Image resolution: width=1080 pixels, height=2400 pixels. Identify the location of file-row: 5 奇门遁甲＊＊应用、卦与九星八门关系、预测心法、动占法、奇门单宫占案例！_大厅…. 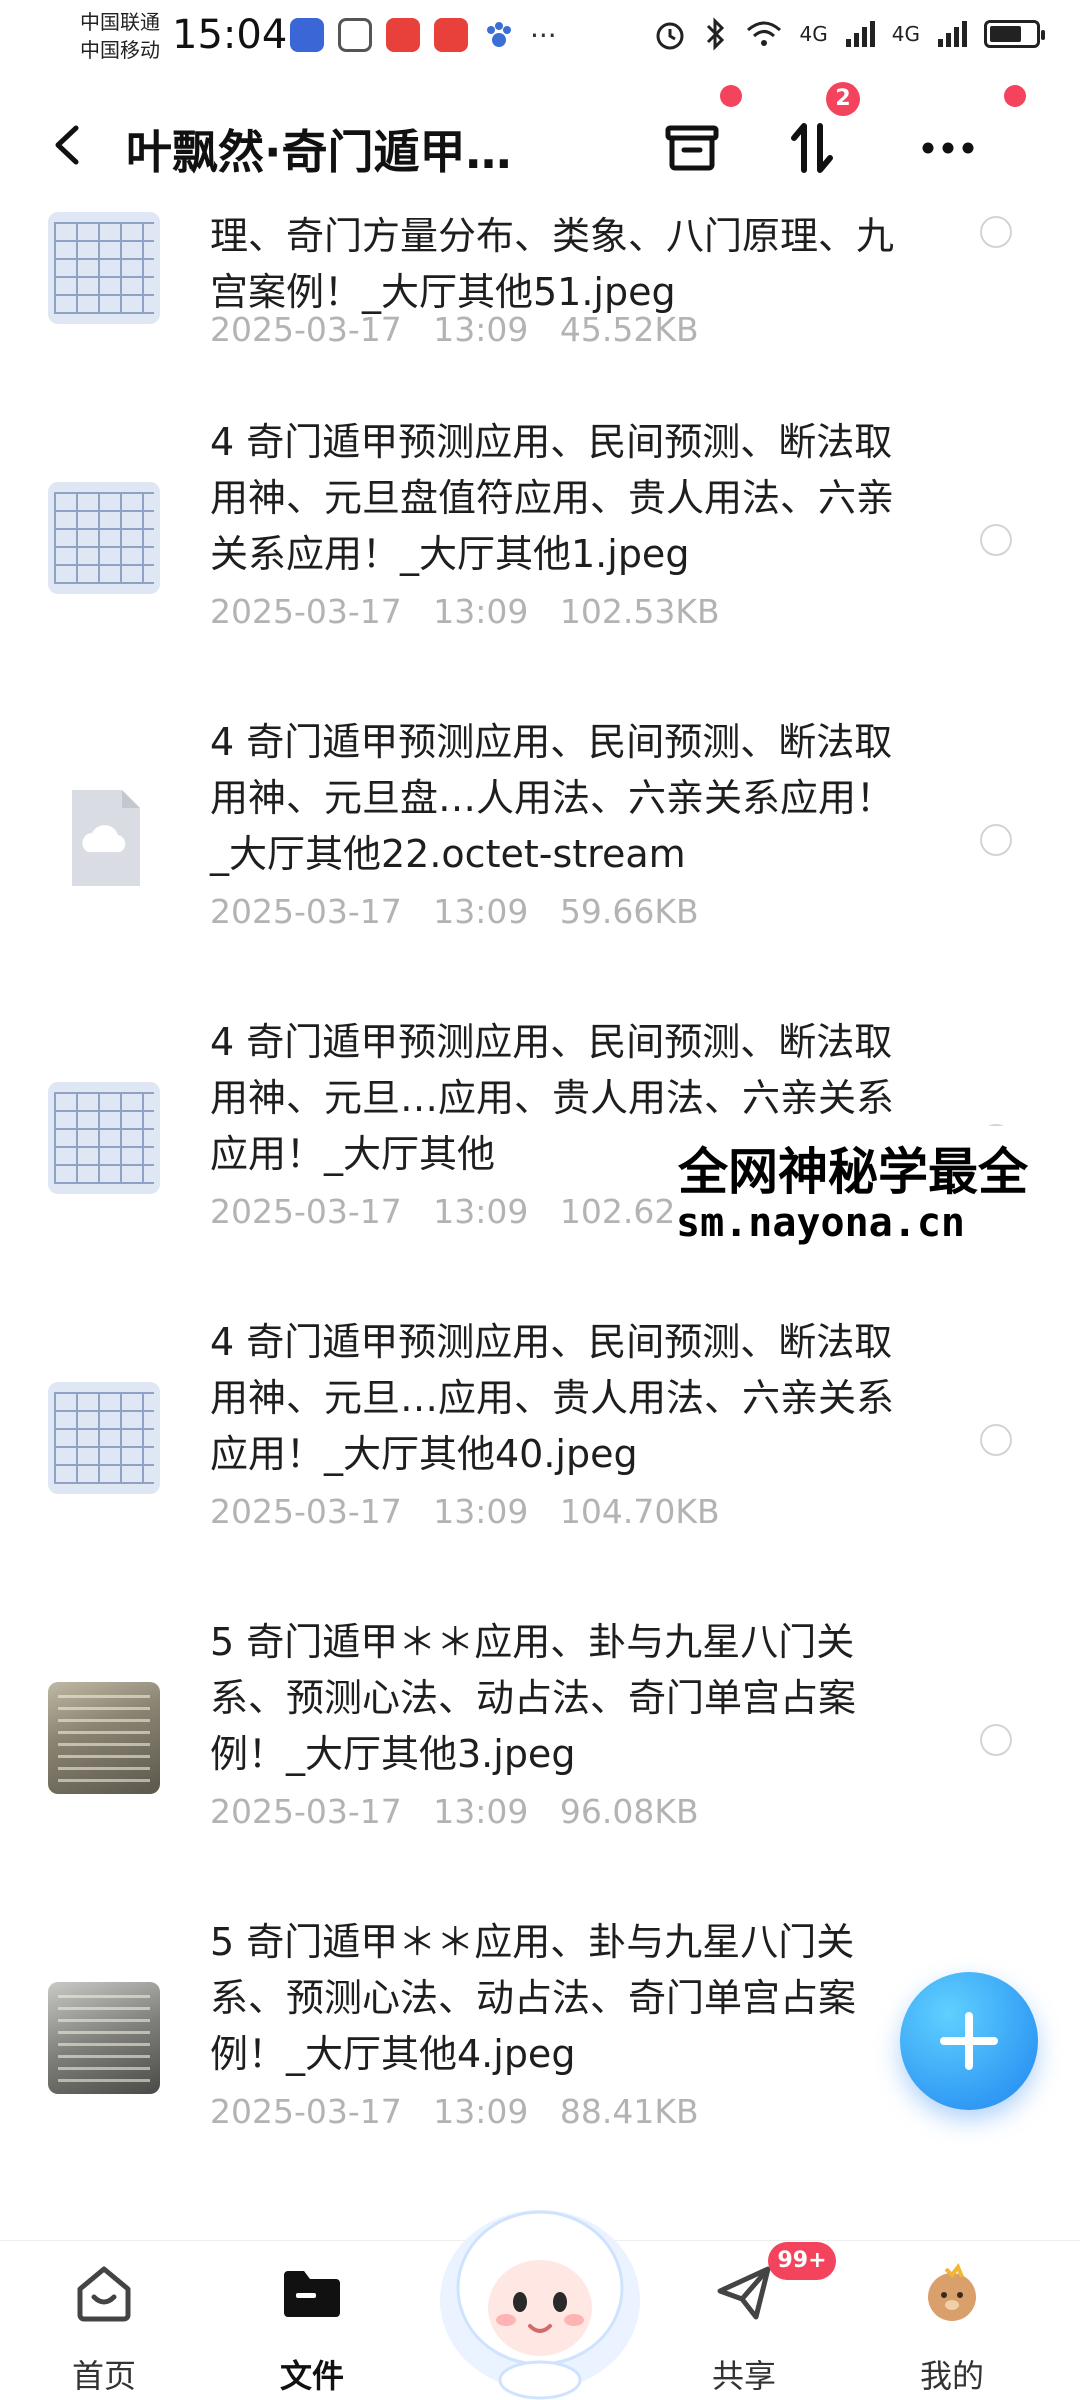
(540, 1750).